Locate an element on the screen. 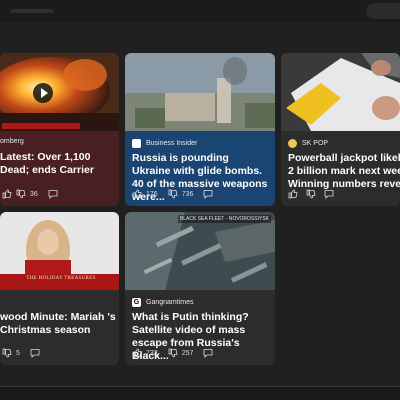 Image resolution: width=400 pixels, height=400 pixels. sk-pop-logo is located at coordinates (292, 143).